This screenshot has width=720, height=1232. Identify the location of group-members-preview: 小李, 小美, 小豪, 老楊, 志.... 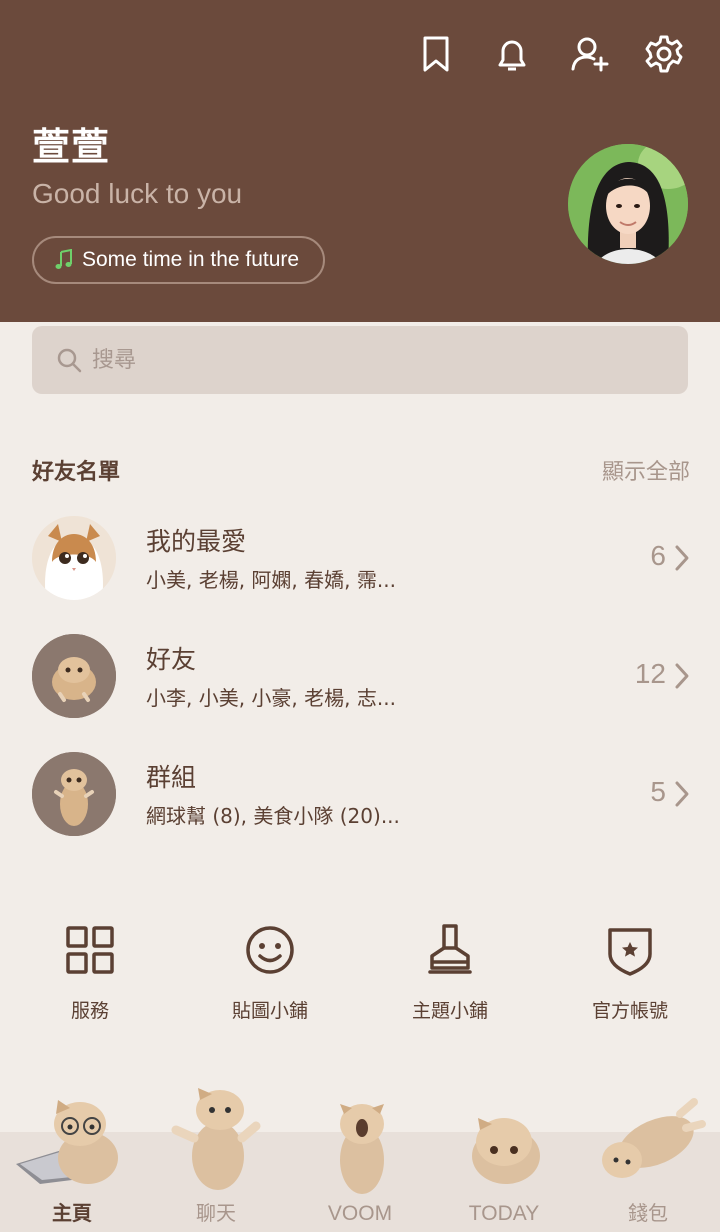
(271, 698).